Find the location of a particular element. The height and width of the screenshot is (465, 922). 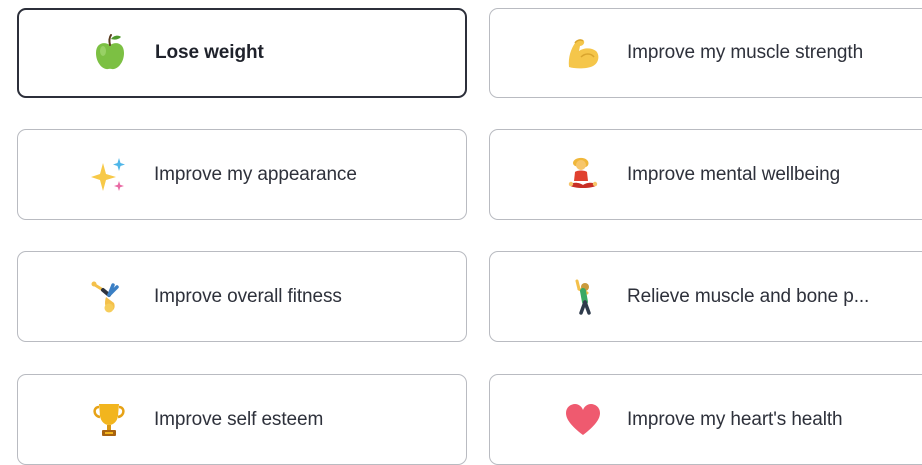

flexed-biceps-icon is located at coordinates (583, 53).